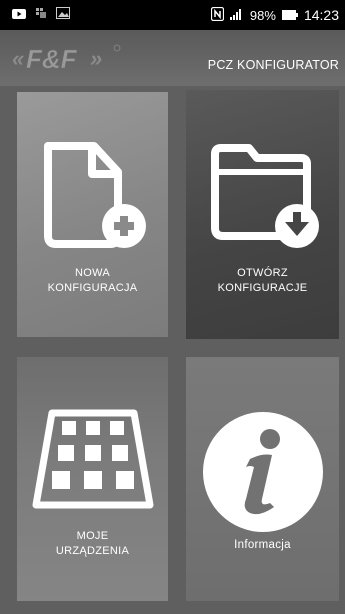  I want to click on svg-text: F&F, so click(52, 59).